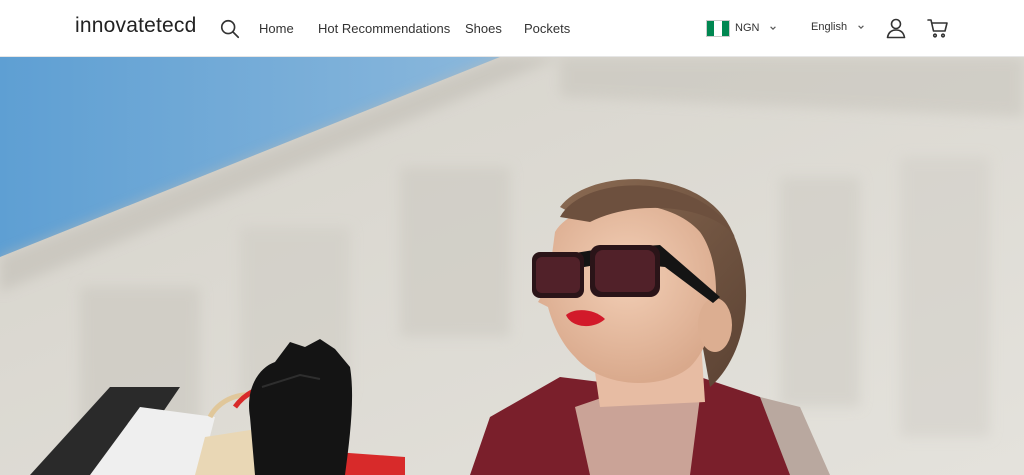 This screenshot has width=1024, height=475. I want to click on currency-selector: NGN, so click(741, 28).